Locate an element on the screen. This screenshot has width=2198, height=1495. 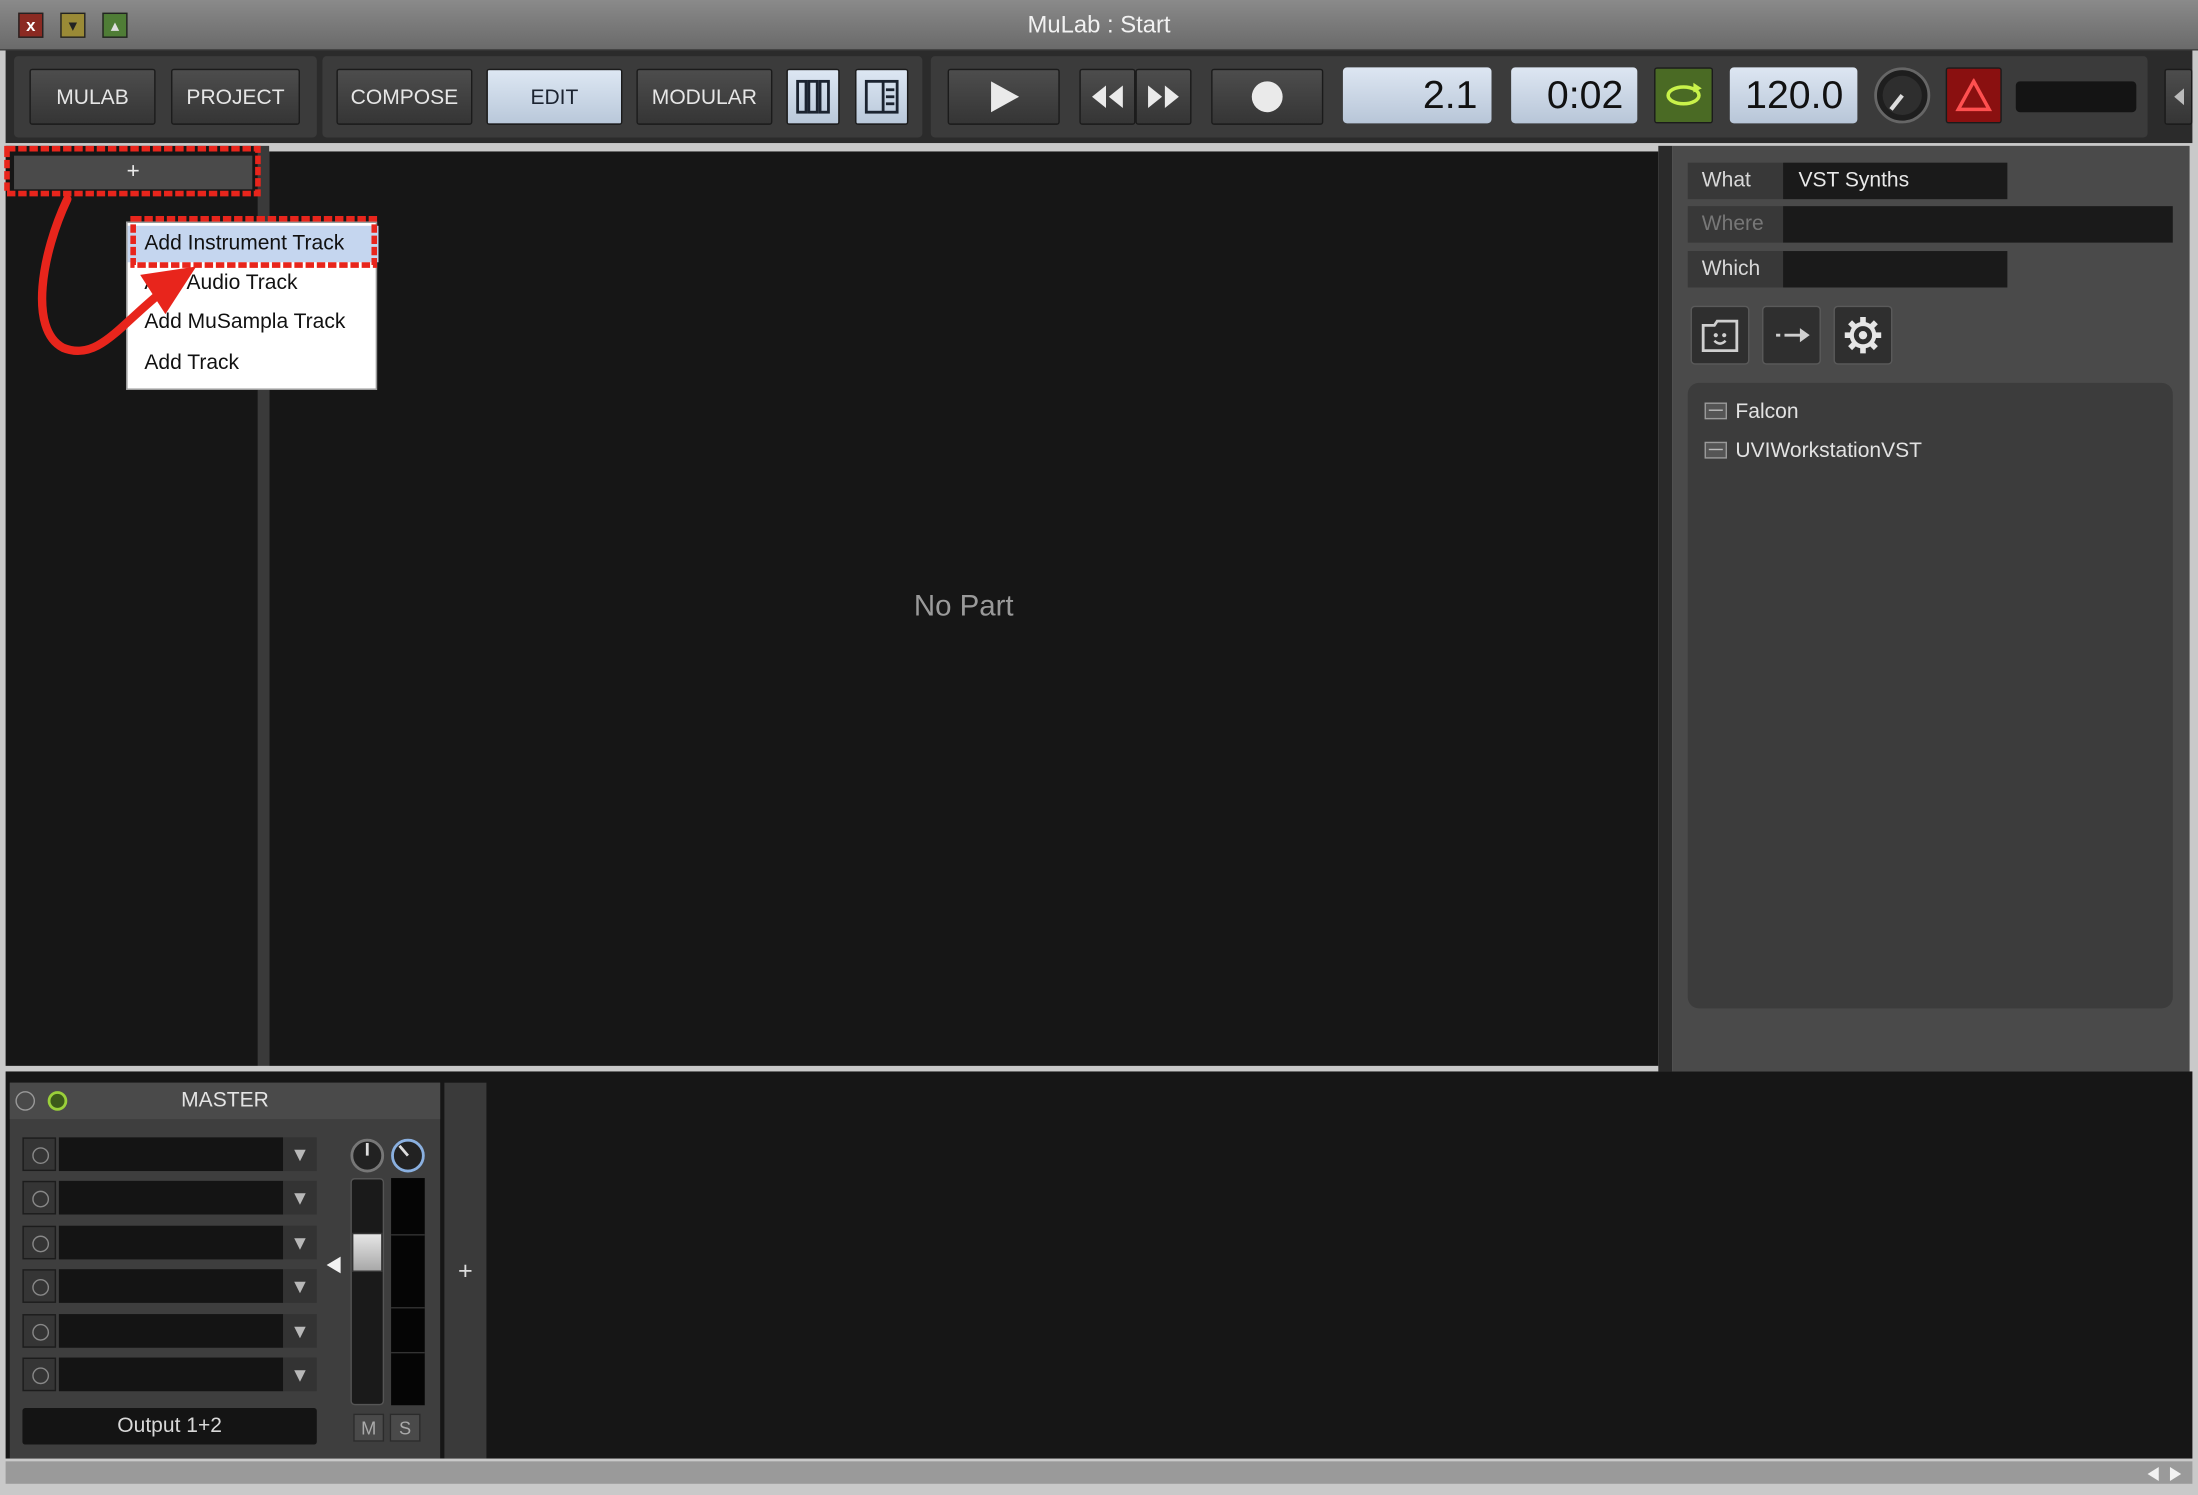
cpu-meter is located at coordinates (2076, 97).